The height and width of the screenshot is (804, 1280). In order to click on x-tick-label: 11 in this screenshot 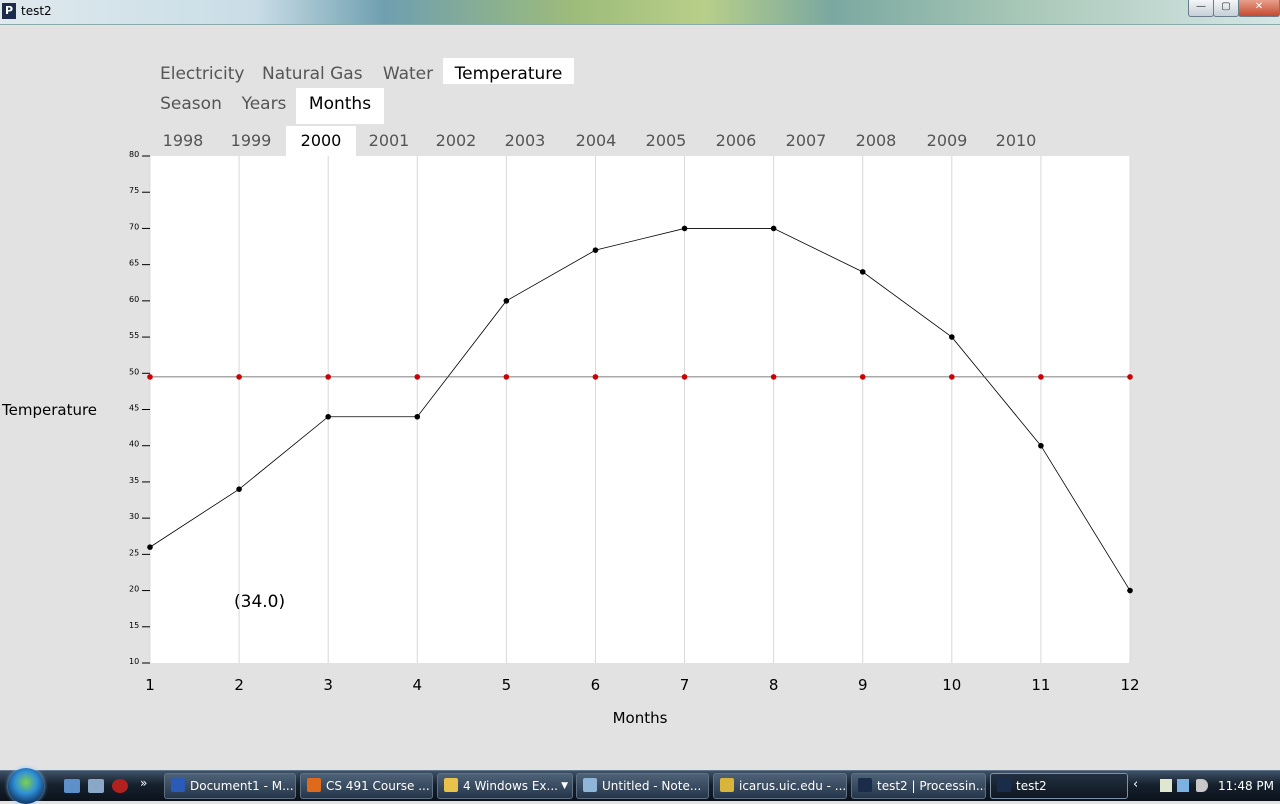, I will do `click(1040, 685)`.